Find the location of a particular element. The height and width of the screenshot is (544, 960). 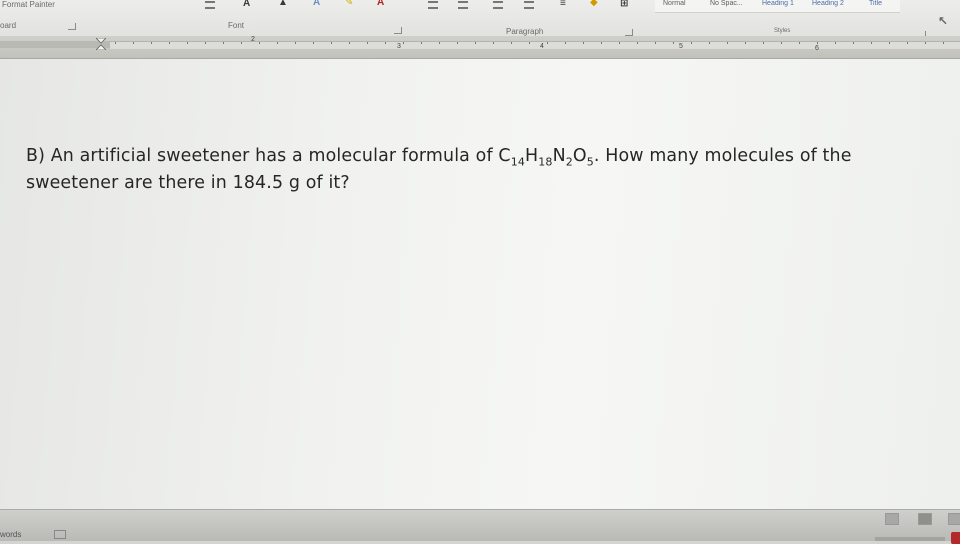

font-size-icon is located at coordinates (210, 5).